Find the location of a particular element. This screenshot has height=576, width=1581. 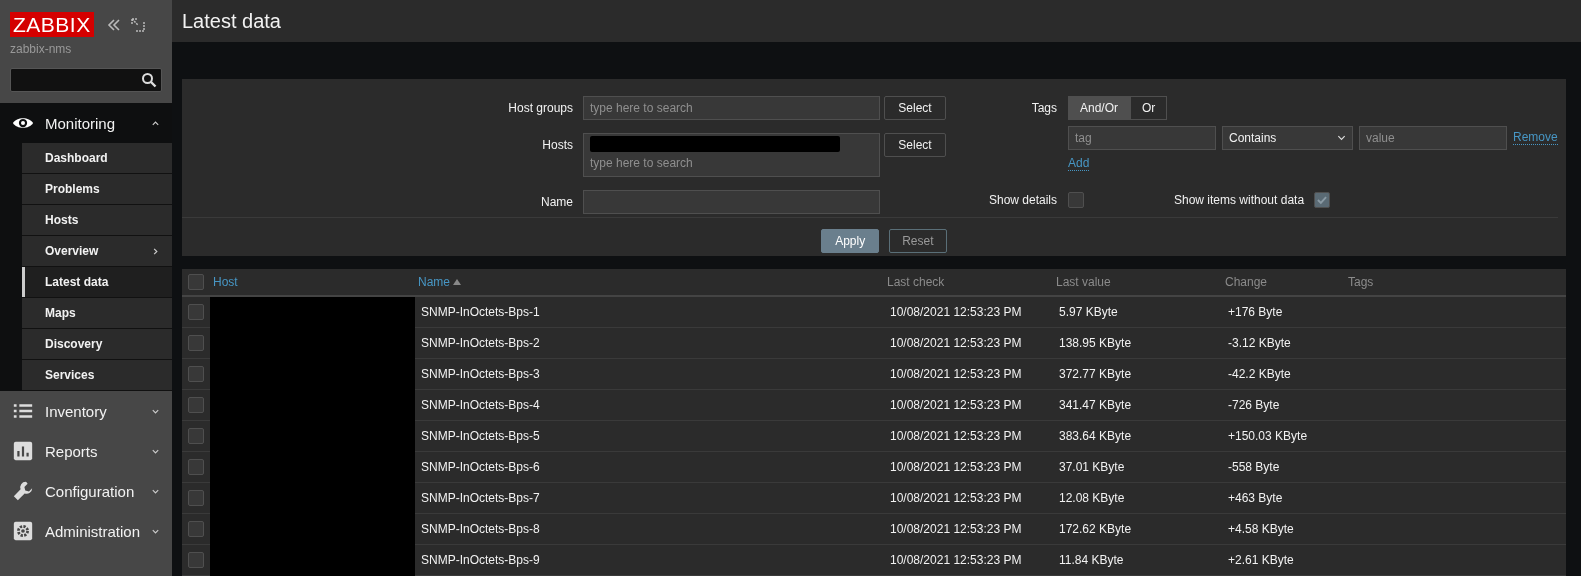

table-cell: -558 Byte is located at coordinates (1254, 467).